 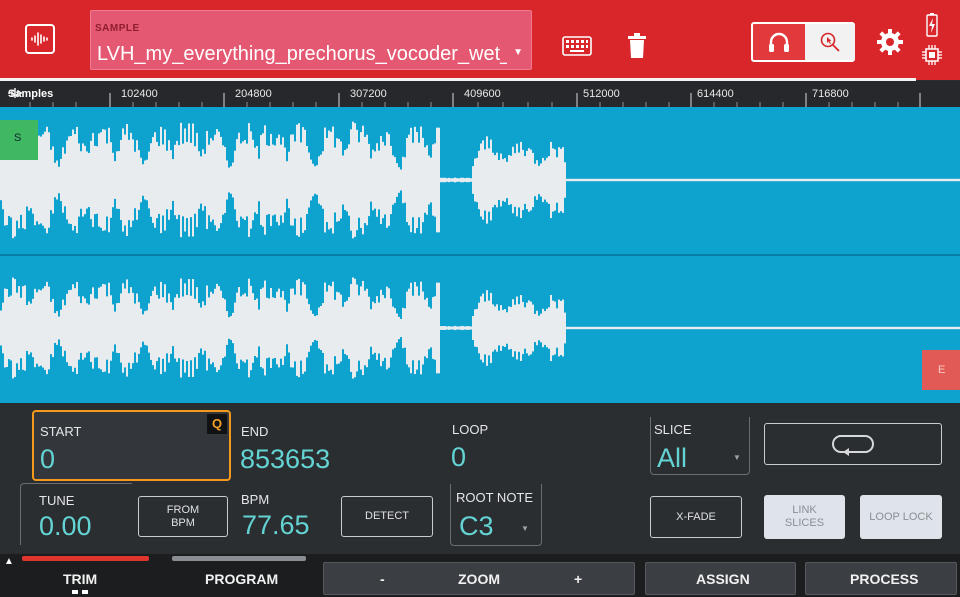 I want to click on loop-toggle-button, so click(x=853, y=444).